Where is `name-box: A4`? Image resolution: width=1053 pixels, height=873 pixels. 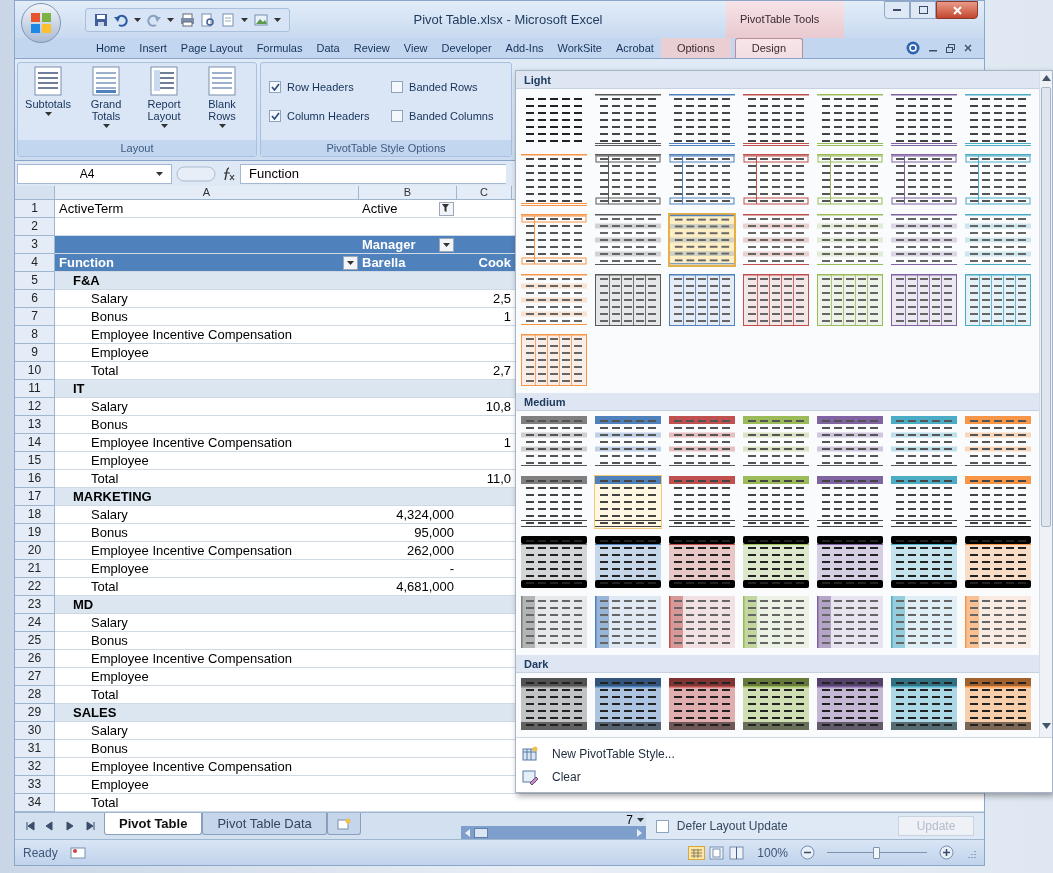 name-box: A4 is located at coordinates (94, 173).